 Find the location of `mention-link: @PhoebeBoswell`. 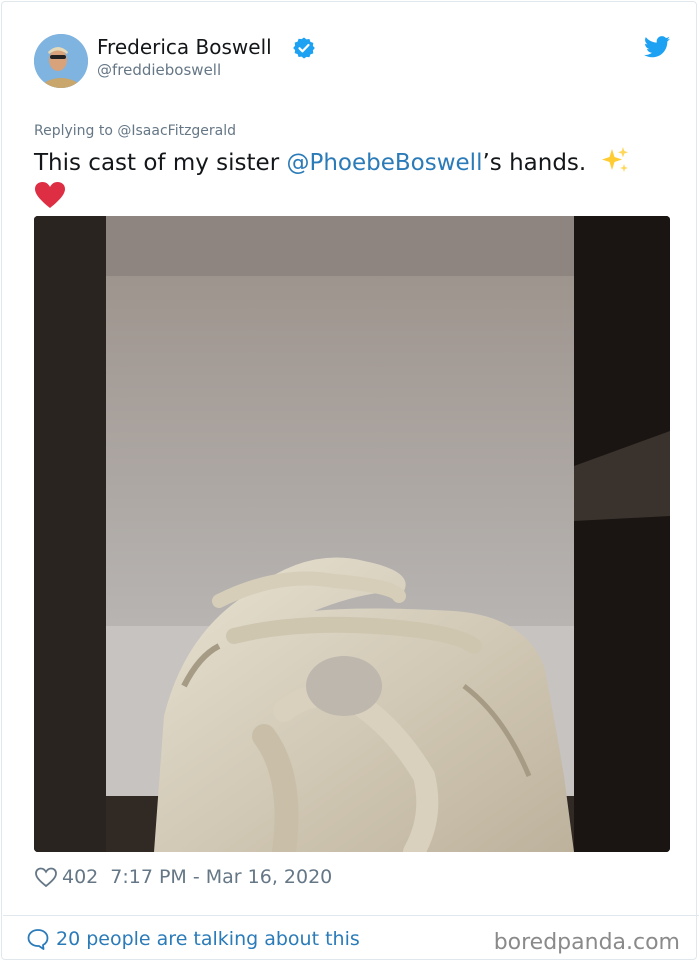

mention-link: @PhoebeBoswell is located at coordinates (384, 163).